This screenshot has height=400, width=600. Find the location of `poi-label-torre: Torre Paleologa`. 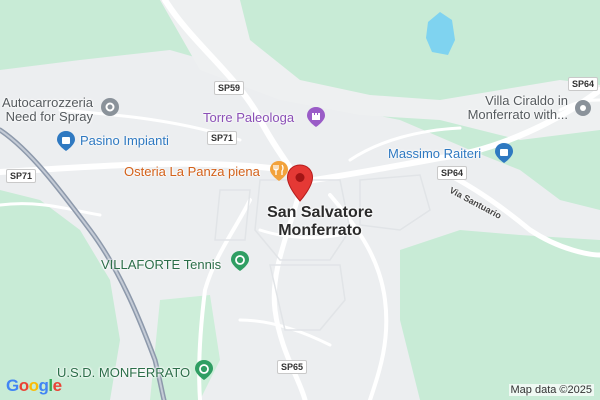

poi-label-torre: Torre Paleologa is located at coordinates (249, 117).